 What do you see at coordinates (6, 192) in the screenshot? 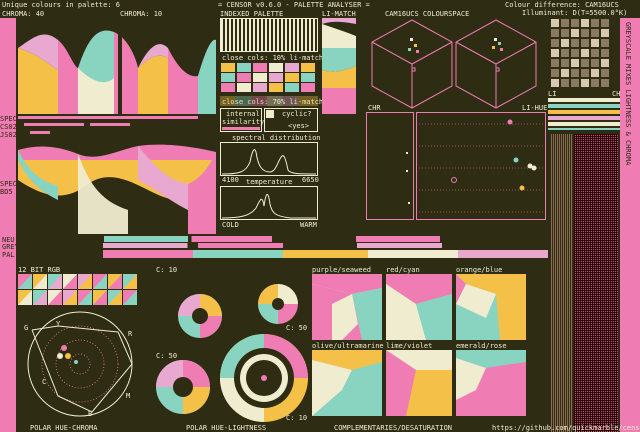
I see `spec-bd5-label-2: BD5` at bounding box center [6, 192].